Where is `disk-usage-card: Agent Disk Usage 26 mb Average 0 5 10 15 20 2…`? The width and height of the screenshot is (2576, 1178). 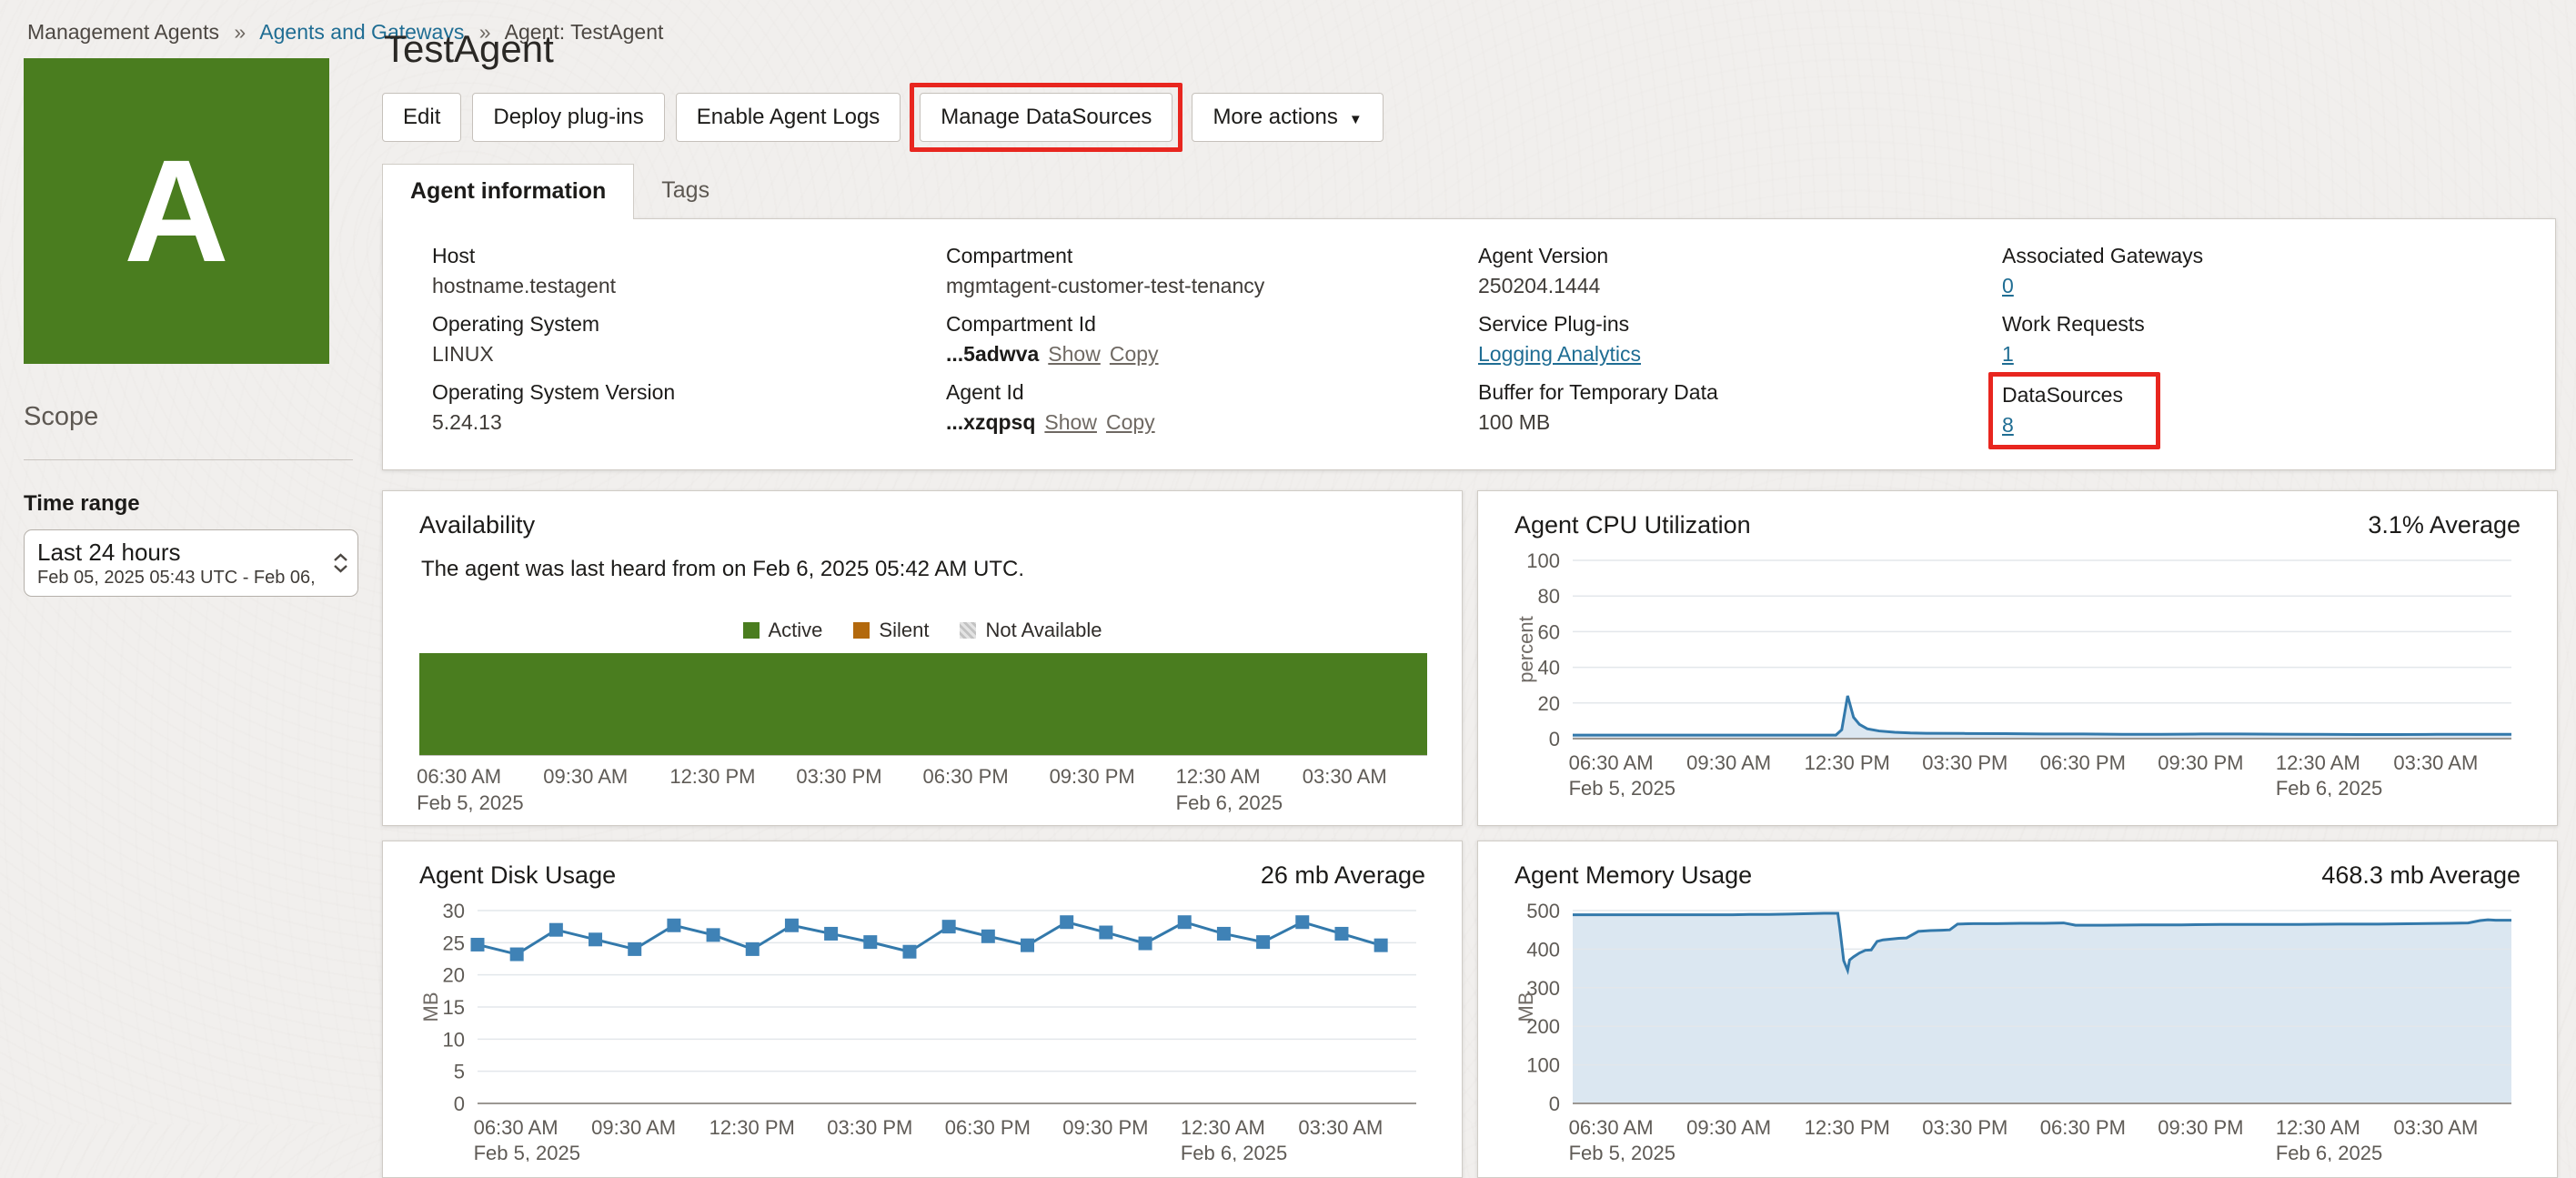
disk-usage-card: Agent Disk Usage 26 mb Average 0 5 10 15 20 2… is located at coordinates (922, 1009).